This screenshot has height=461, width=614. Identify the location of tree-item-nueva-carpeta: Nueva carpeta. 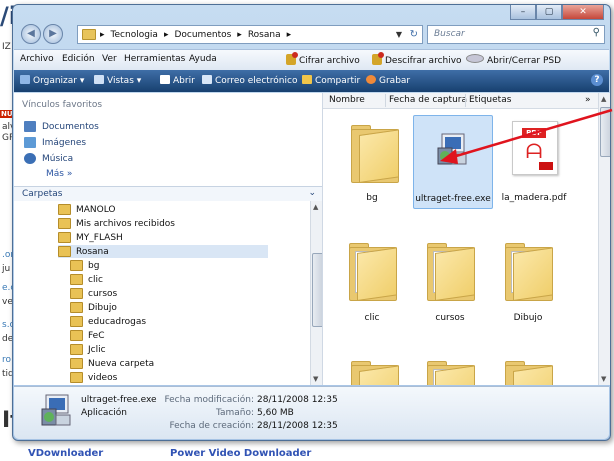
(112, 363).